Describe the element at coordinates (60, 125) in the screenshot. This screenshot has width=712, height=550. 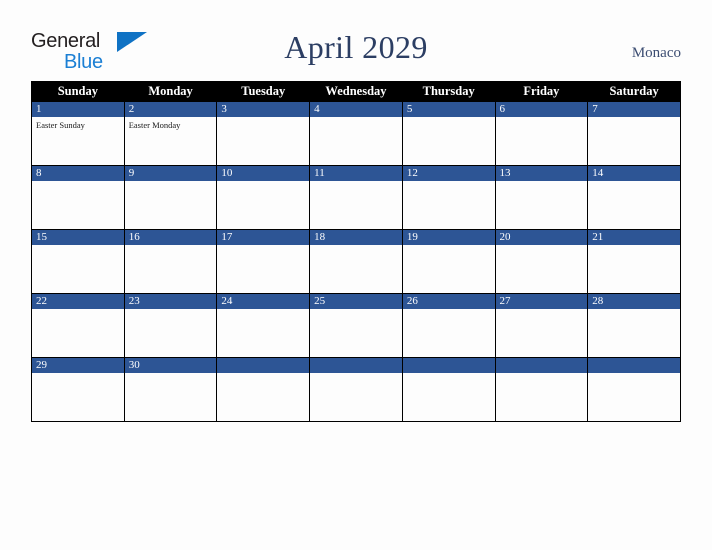
I see `day-event-label: Easter Sunday` at that location.